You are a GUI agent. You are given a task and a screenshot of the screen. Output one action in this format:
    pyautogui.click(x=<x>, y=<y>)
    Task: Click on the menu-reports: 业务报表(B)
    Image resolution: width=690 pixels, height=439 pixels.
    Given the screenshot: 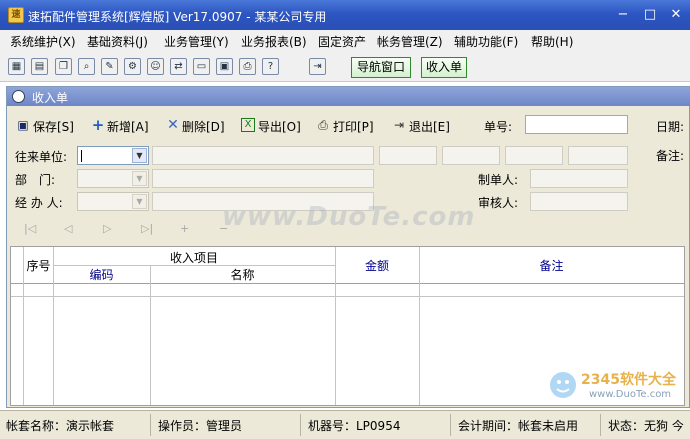 What is the action you would take?
    pyautogui.click(x=274, y=41)
    